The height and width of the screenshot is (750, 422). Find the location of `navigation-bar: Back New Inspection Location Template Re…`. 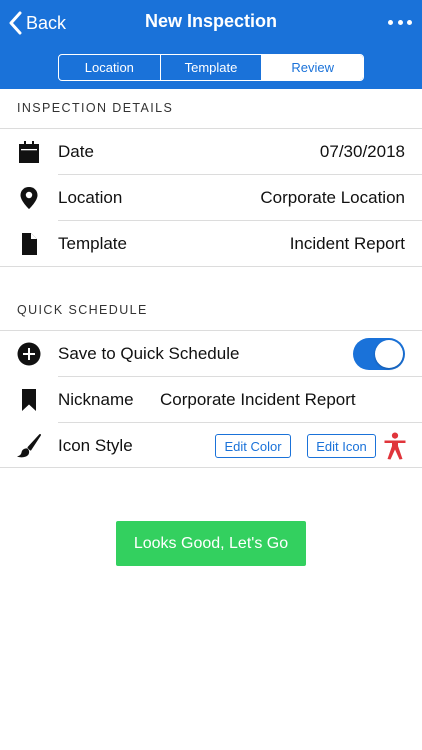

navigation-bar: Back New Inspection Location Template Re… is located at coordinates (211, 44).